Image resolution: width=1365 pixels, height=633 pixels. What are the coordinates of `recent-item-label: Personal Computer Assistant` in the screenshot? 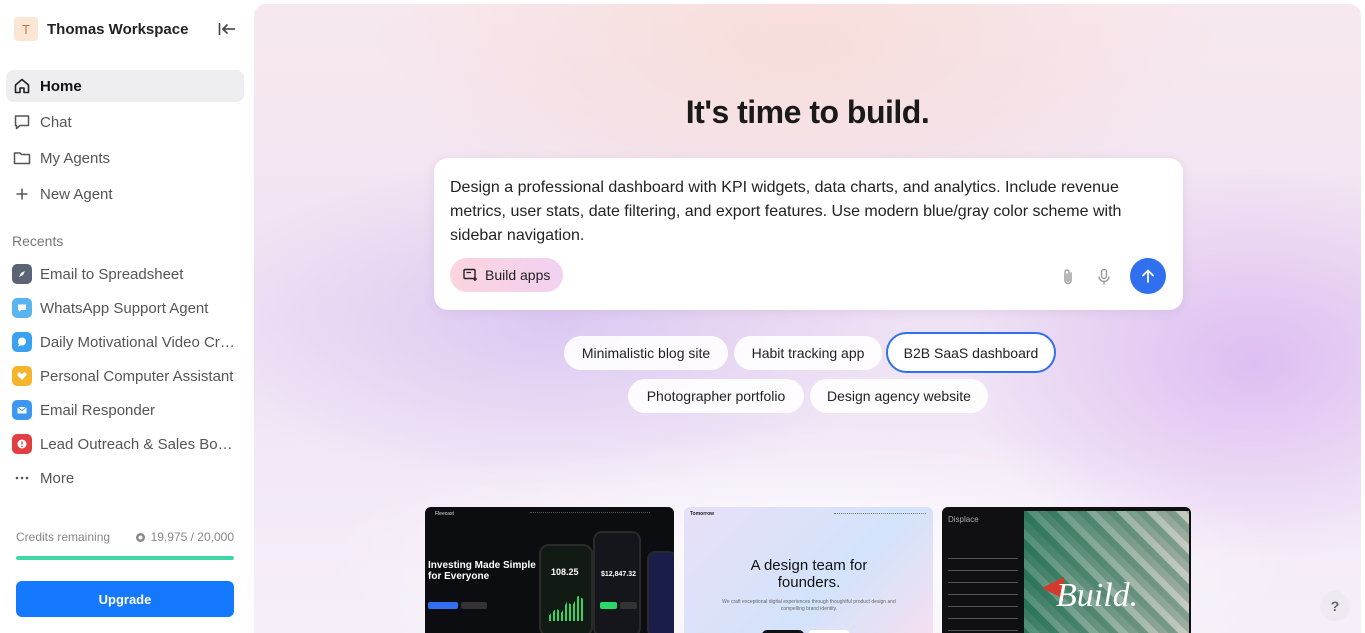 It's located at (137, 376).